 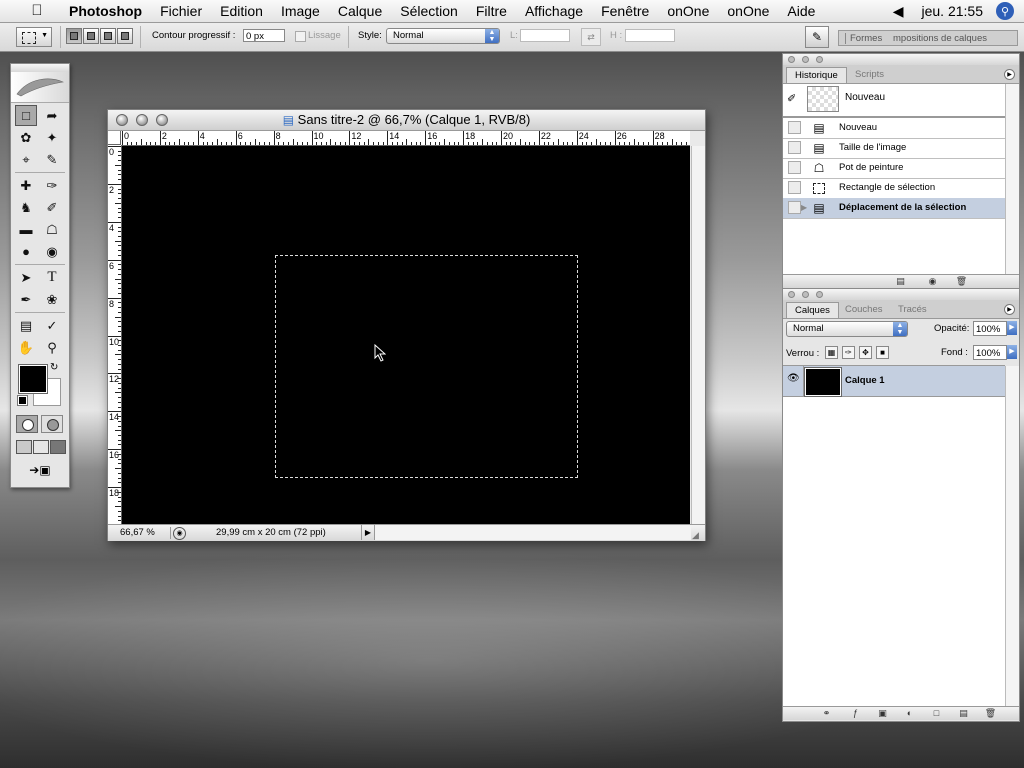 What do you see at coordinates (698, 335) in the screenshot?
I see `vertical-scrollbar` at bounding box center [698, 335].